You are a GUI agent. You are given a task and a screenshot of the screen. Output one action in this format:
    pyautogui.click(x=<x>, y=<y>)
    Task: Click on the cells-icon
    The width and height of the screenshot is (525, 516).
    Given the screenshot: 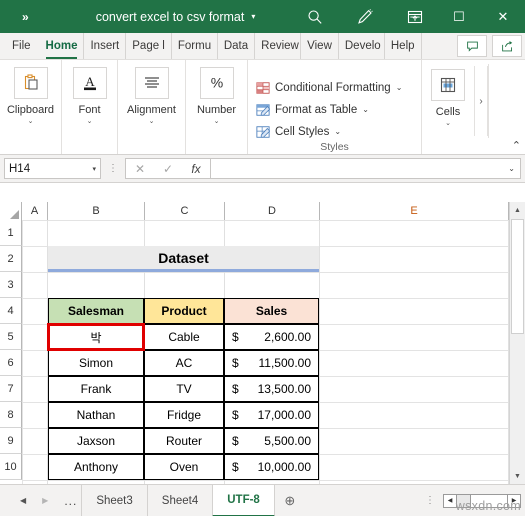 What is the action you would take?
    pyautogui.click(x=448, y=85)
    